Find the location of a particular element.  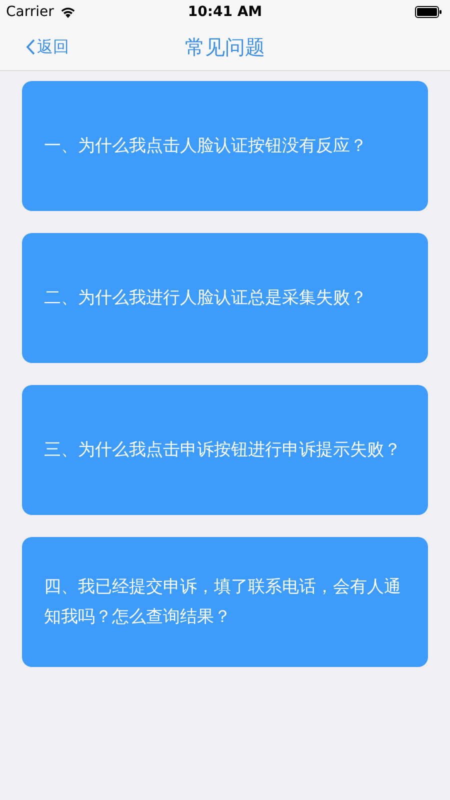

faq-question-card: 二、为什么我进行人脸认证总是采集失败？ is located at coordinates (225, 298).